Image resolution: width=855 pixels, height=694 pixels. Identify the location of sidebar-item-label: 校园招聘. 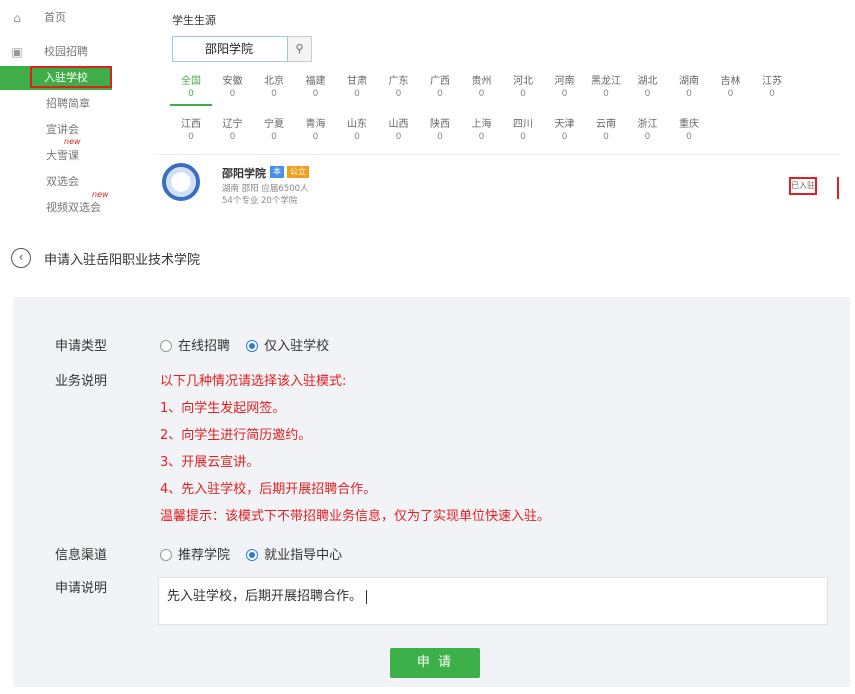
(66, 51).